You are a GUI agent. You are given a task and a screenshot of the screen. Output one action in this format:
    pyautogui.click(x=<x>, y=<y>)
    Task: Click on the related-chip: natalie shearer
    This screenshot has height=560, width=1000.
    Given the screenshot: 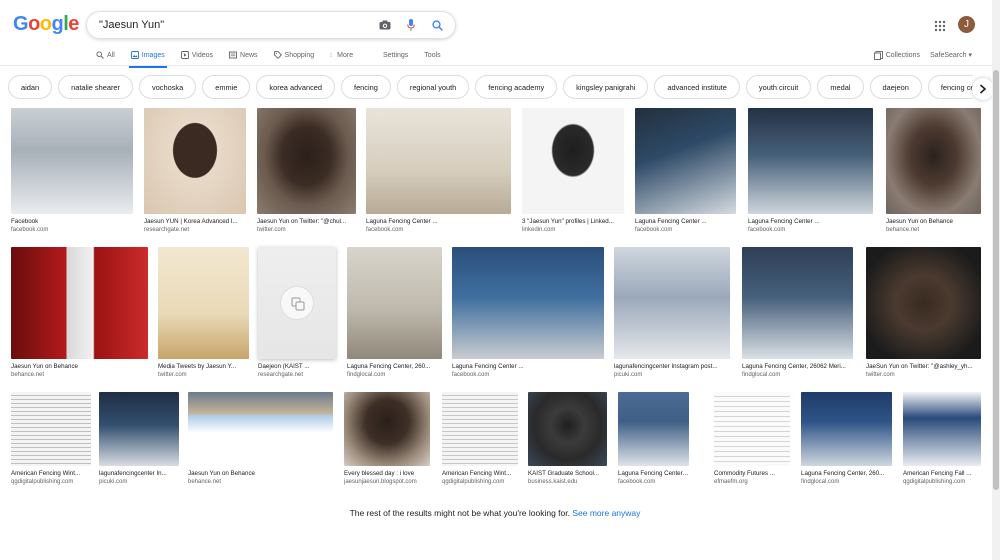 What is the action you would take?
    pyautogui.click(x=95, y=87)
    